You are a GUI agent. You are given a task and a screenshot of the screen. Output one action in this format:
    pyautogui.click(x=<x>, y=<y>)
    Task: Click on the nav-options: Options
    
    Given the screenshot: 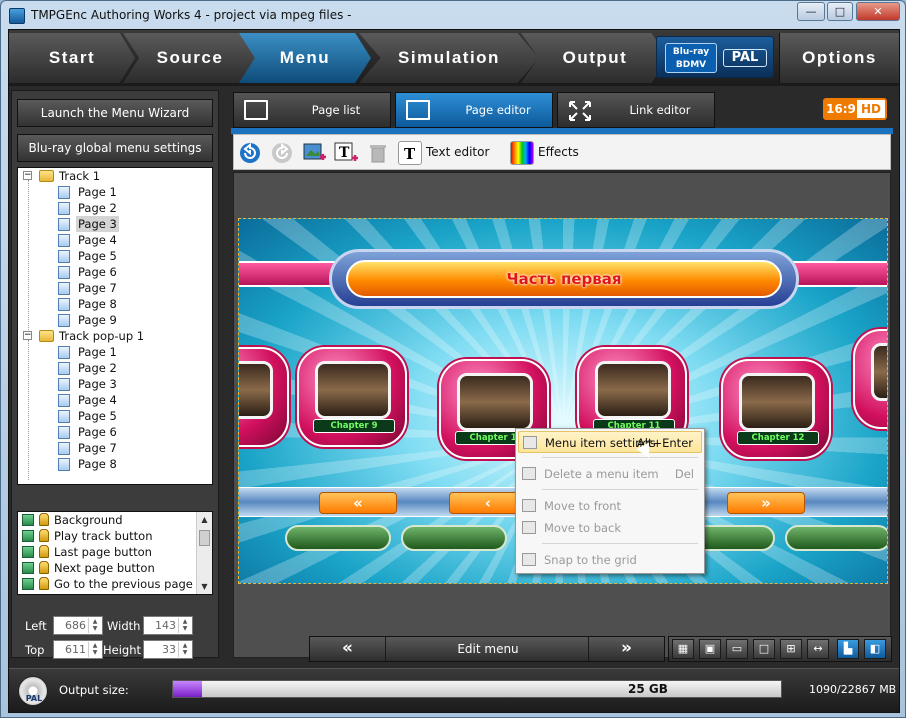 What is the action you would take?
    pyautogui.click(x=839, y=58)
    